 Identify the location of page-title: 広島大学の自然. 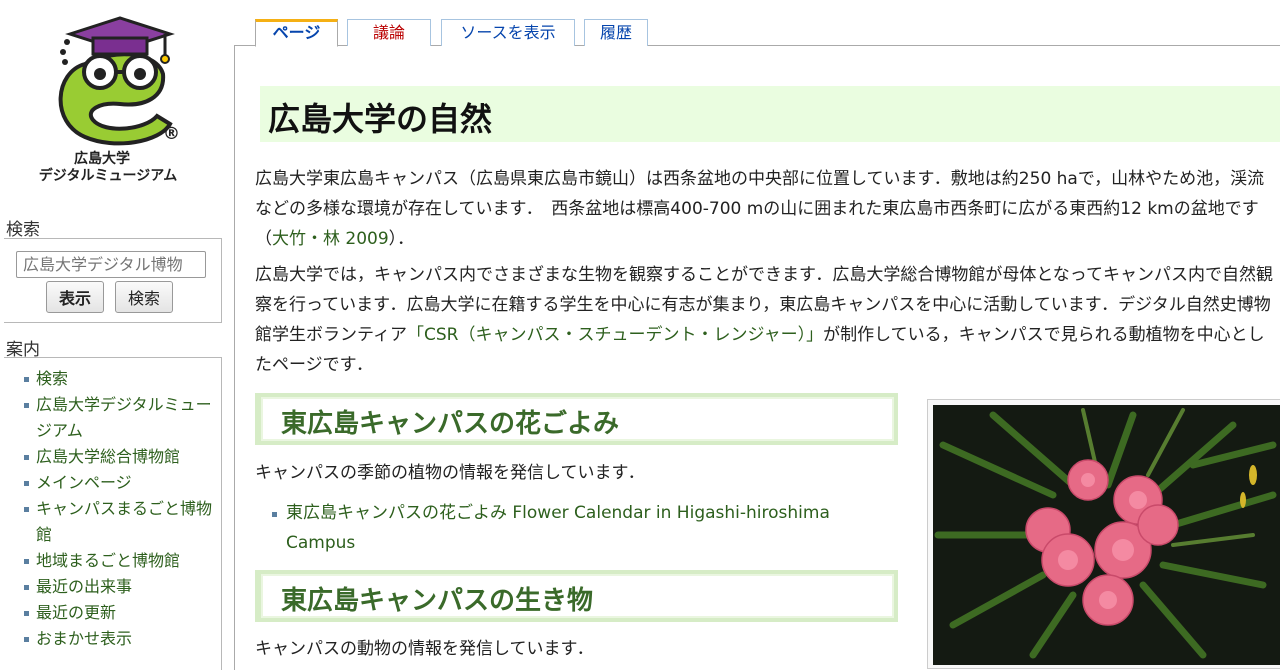
(380, 119).